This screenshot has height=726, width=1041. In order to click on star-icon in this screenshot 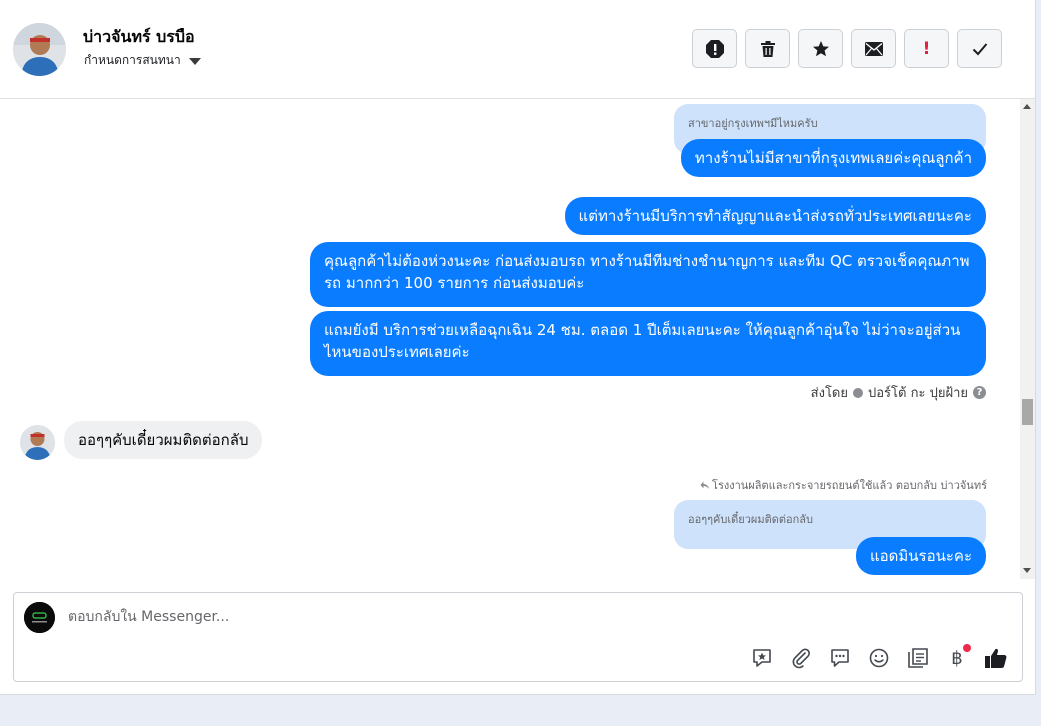, I will do `click(820, 48)`.